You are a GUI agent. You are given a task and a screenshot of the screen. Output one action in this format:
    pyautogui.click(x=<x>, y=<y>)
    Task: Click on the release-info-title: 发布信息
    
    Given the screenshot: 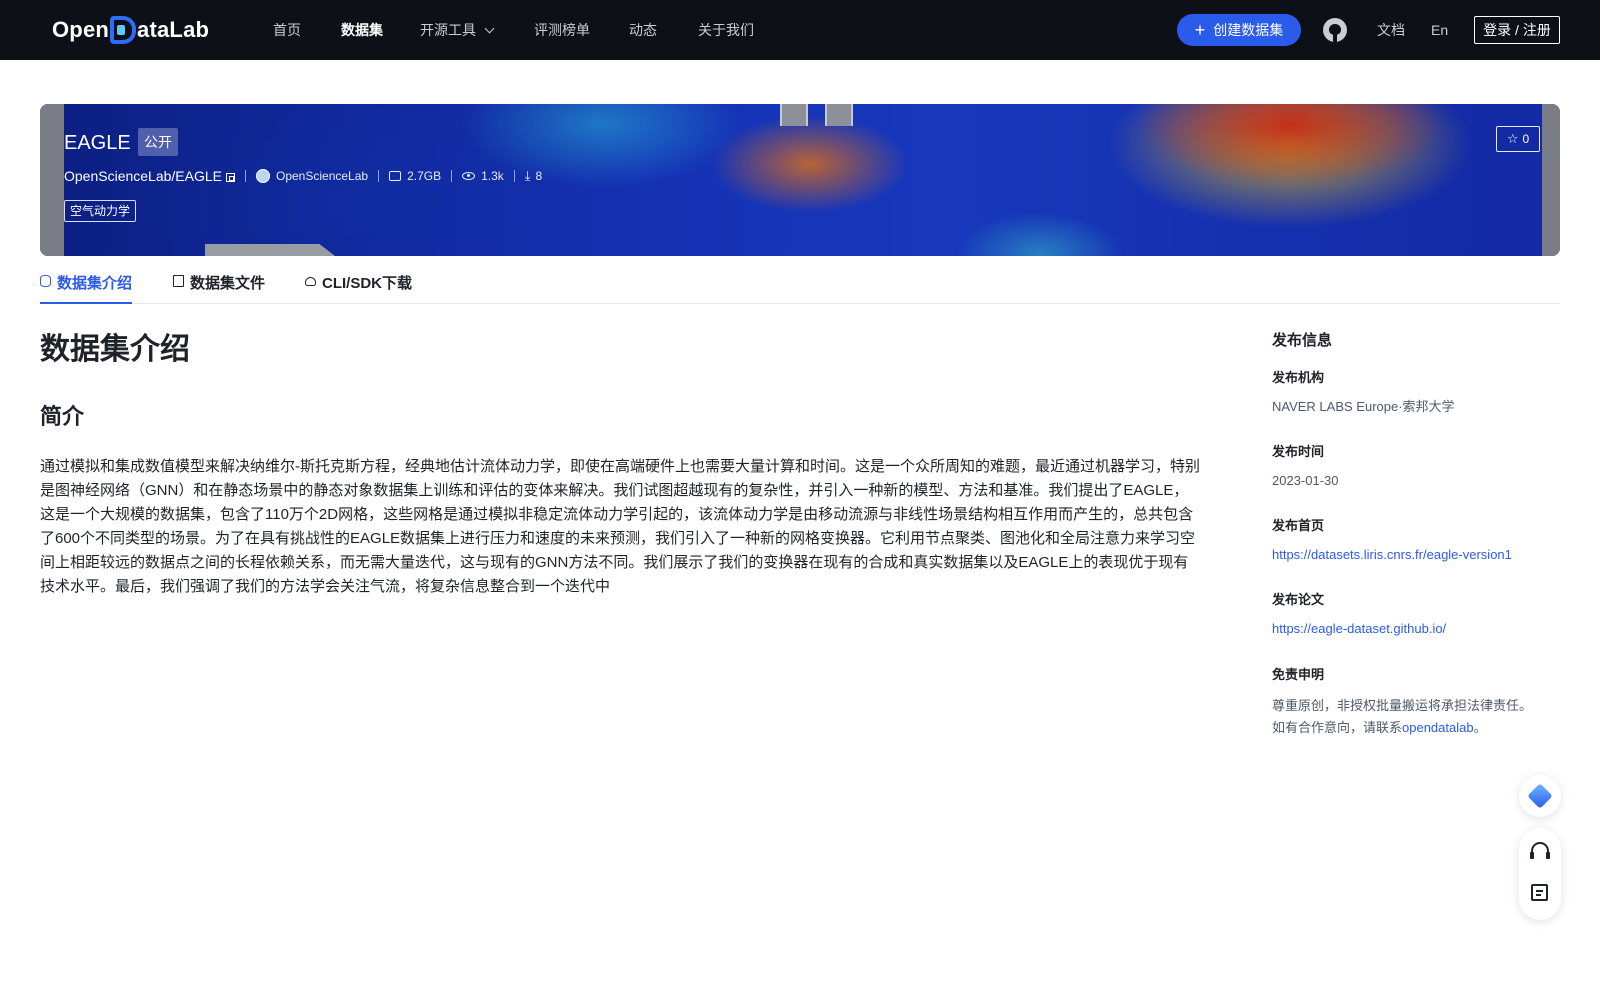 What is the action you would take?
    pyautogui.click(x=1302, y=340)
    